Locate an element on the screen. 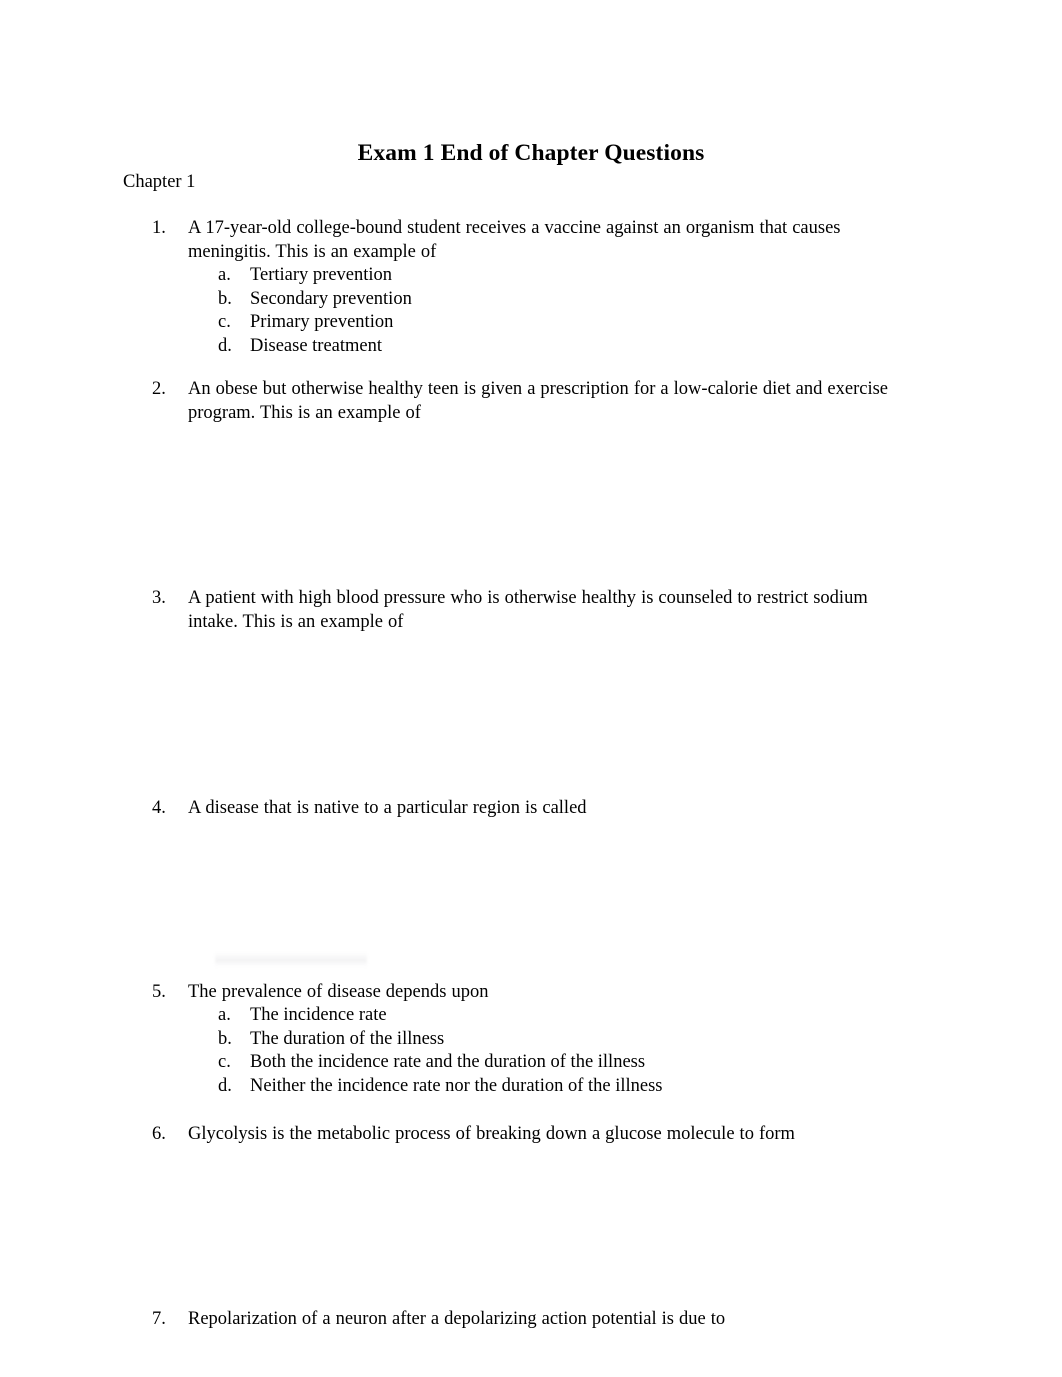 Image resolution: width=1062 pixels, height=1377 pixels. option-text: Secondary prevention is located at coordinates (331, 298).